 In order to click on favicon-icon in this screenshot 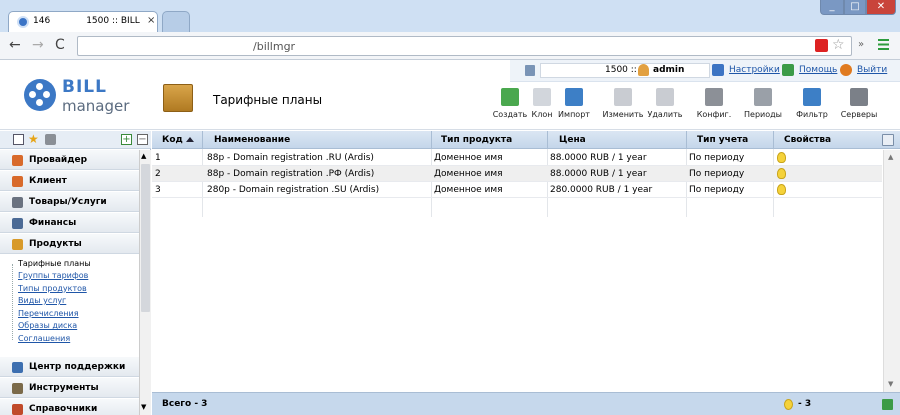, I will do `click(23, 22)`.